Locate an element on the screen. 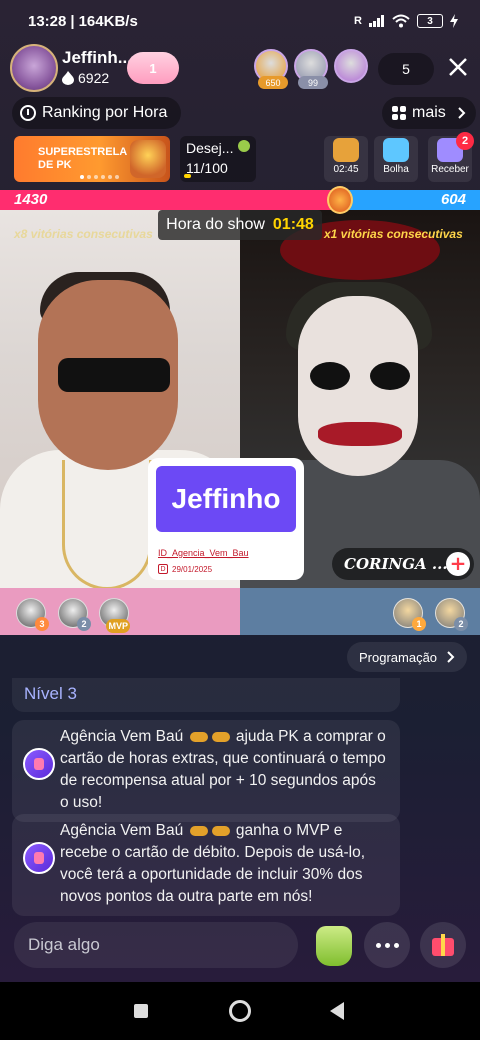  left-streak: x8 vitórias consecutivas is located at coordinates (83, 234).